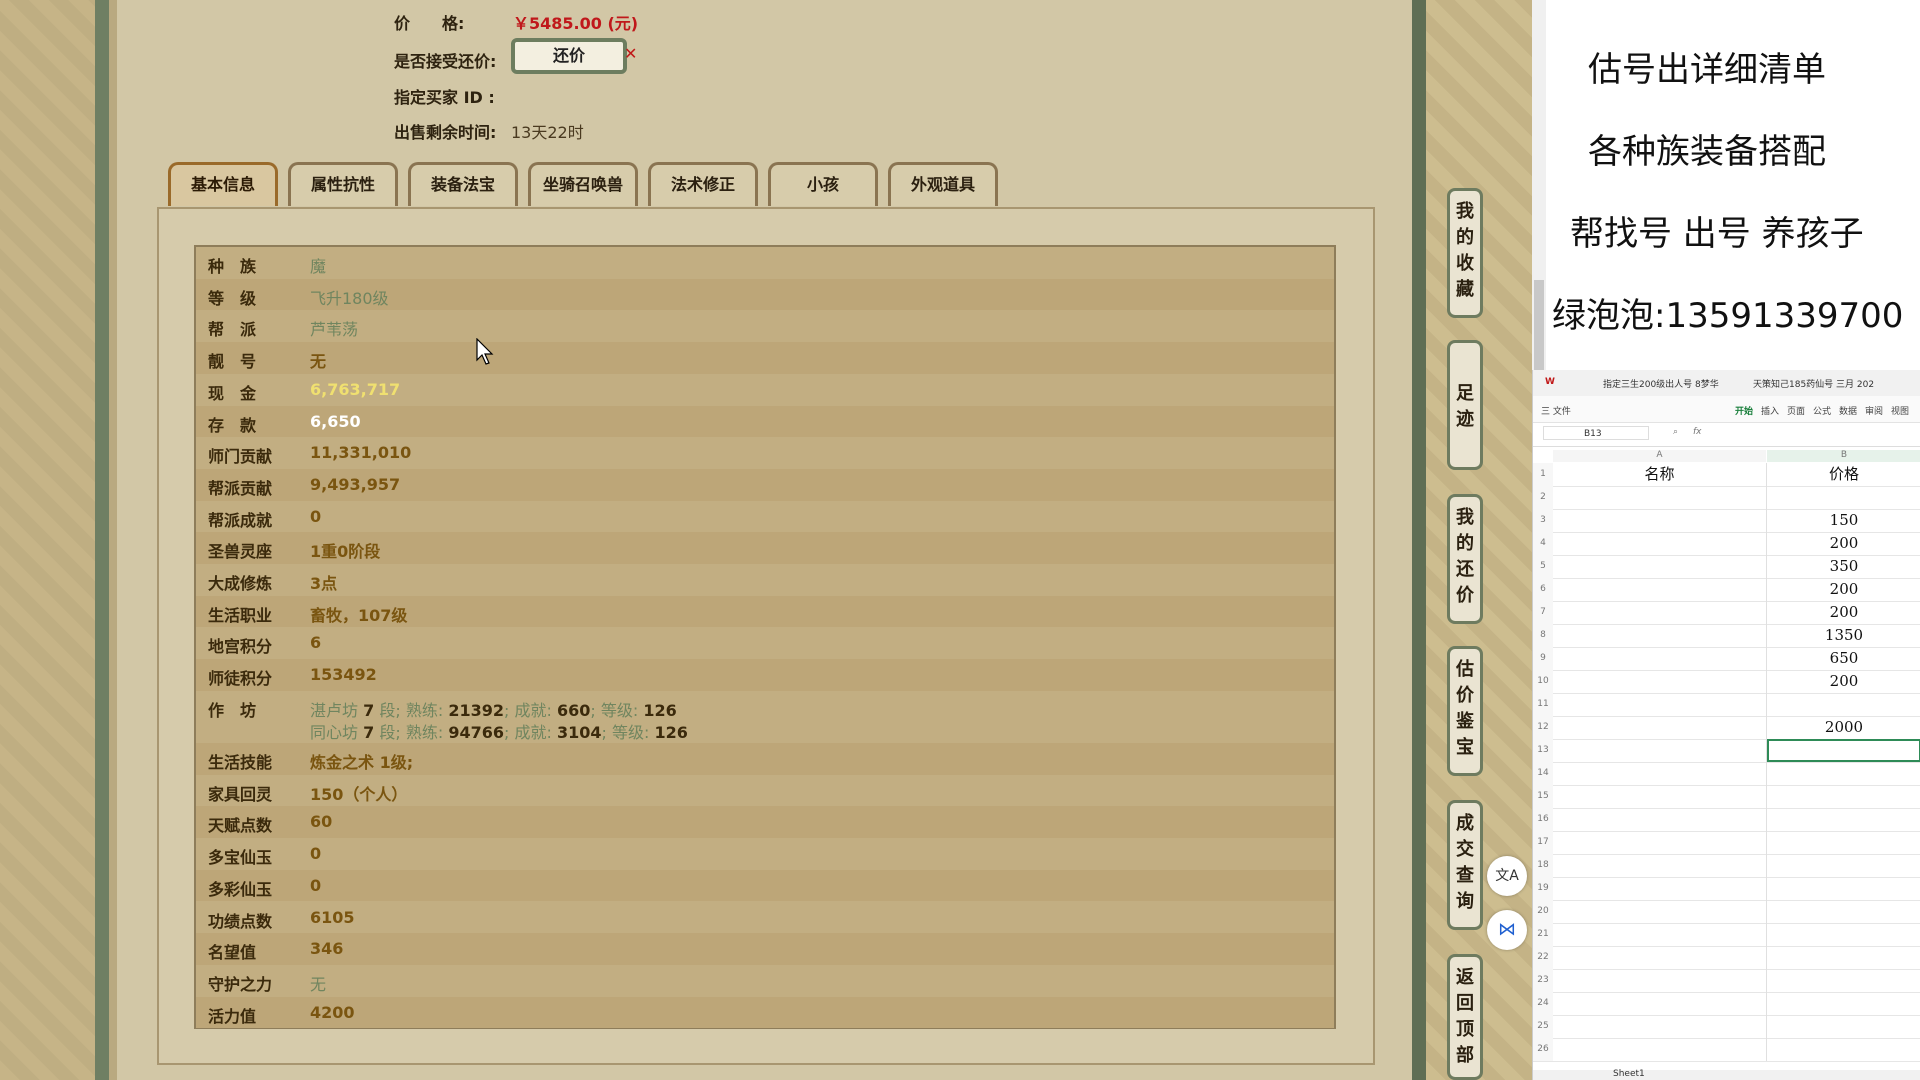 This screenshot has width=1920, height=1080. What do you see at coordinates (823, 184) in the screenshot?
I see `tab-children: 小孩` at bounding box center [823, 184].